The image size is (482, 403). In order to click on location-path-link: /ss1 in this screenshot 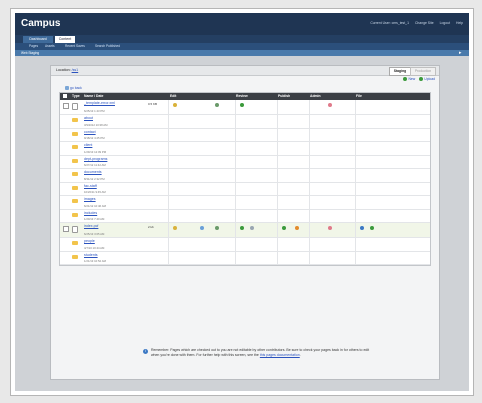, I will do `click(75, 70)`.